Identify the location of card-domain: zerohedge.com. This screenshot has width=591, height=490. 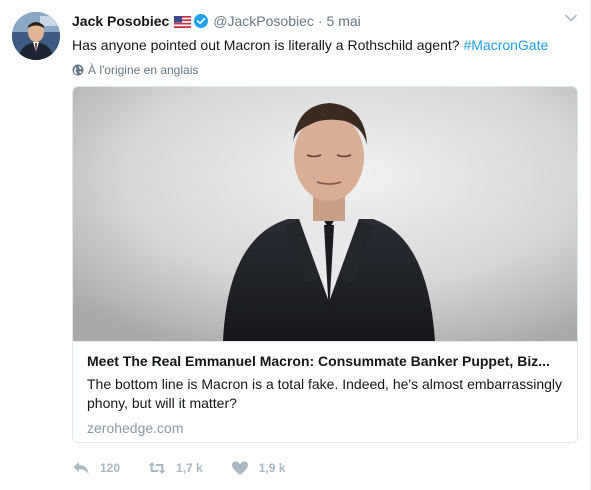
(135, 428).